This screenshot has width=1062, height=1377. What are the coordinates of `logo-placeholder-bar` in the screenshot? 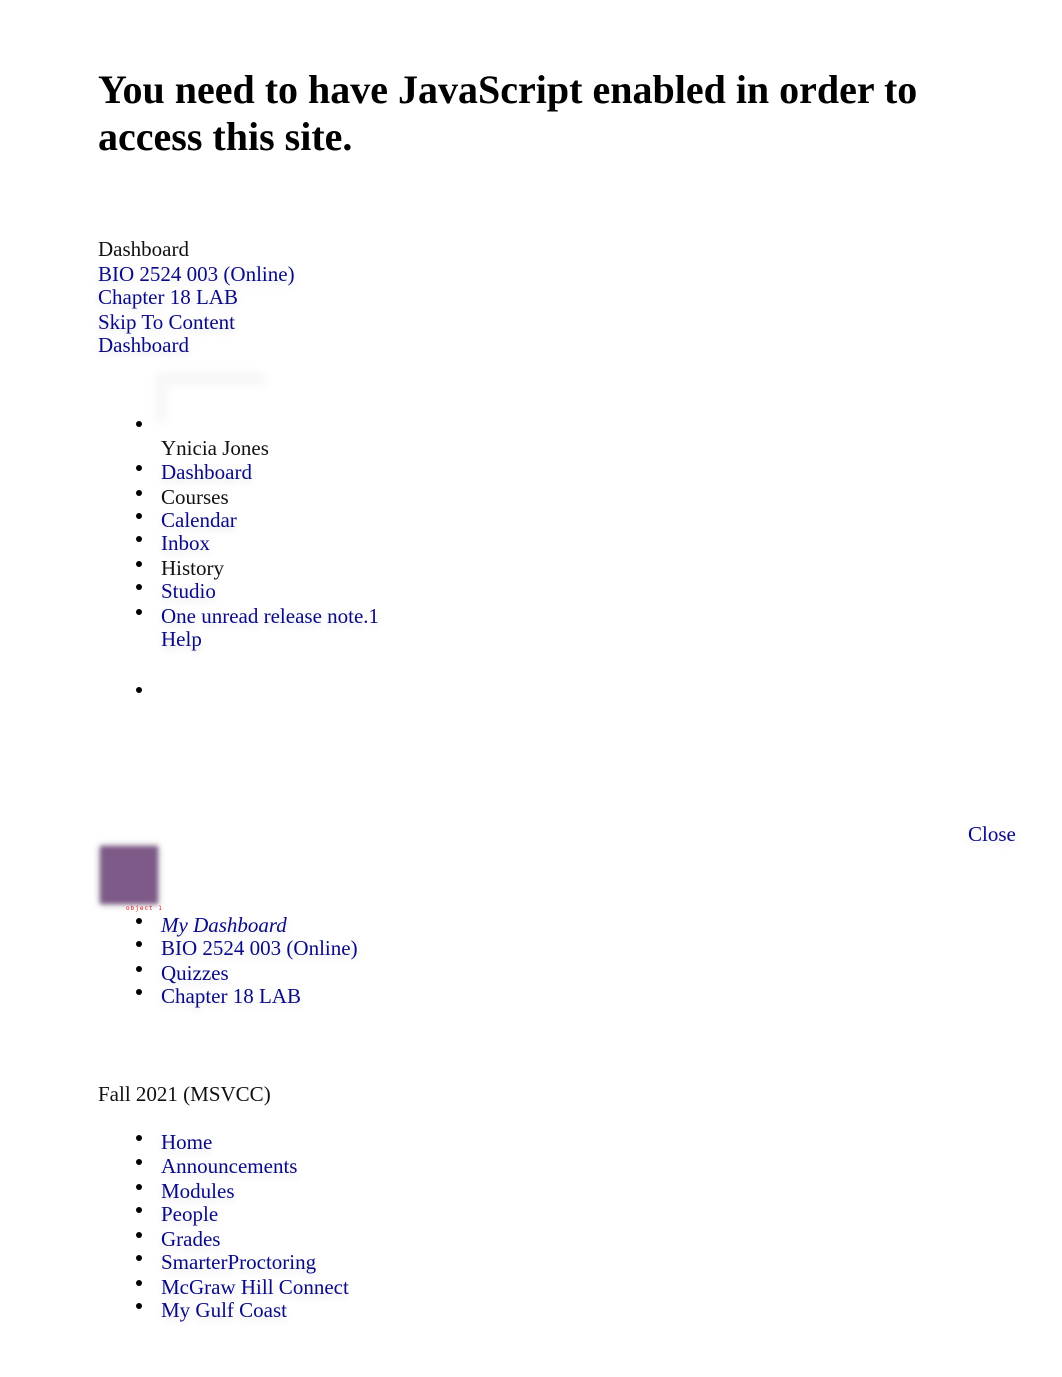 It's located at (161, 404).